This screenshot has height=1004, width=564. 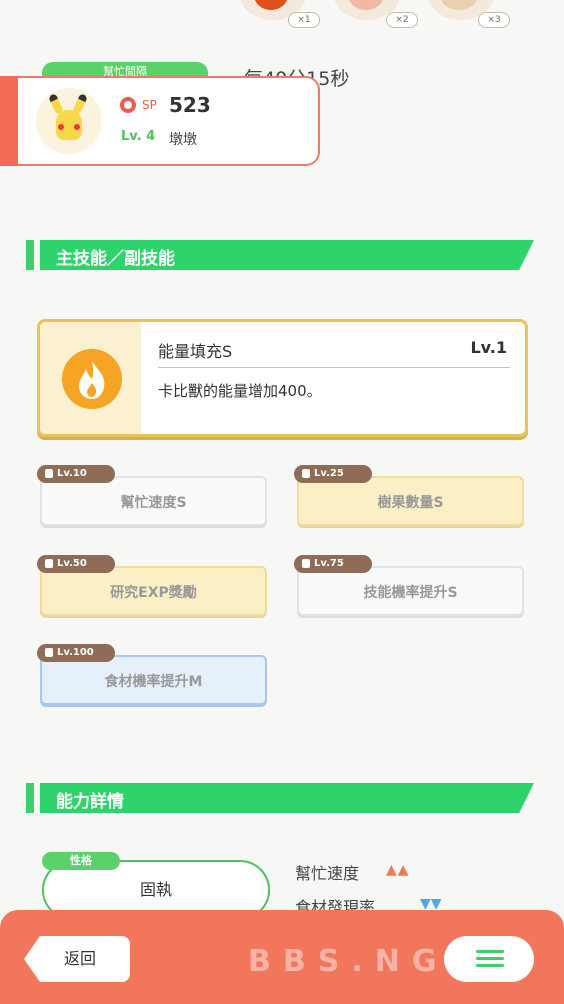 What do you see at coordinates (402, 20) in the screenshot?
I see `ingredient-count: ×2` at bounding box center [402, 20].